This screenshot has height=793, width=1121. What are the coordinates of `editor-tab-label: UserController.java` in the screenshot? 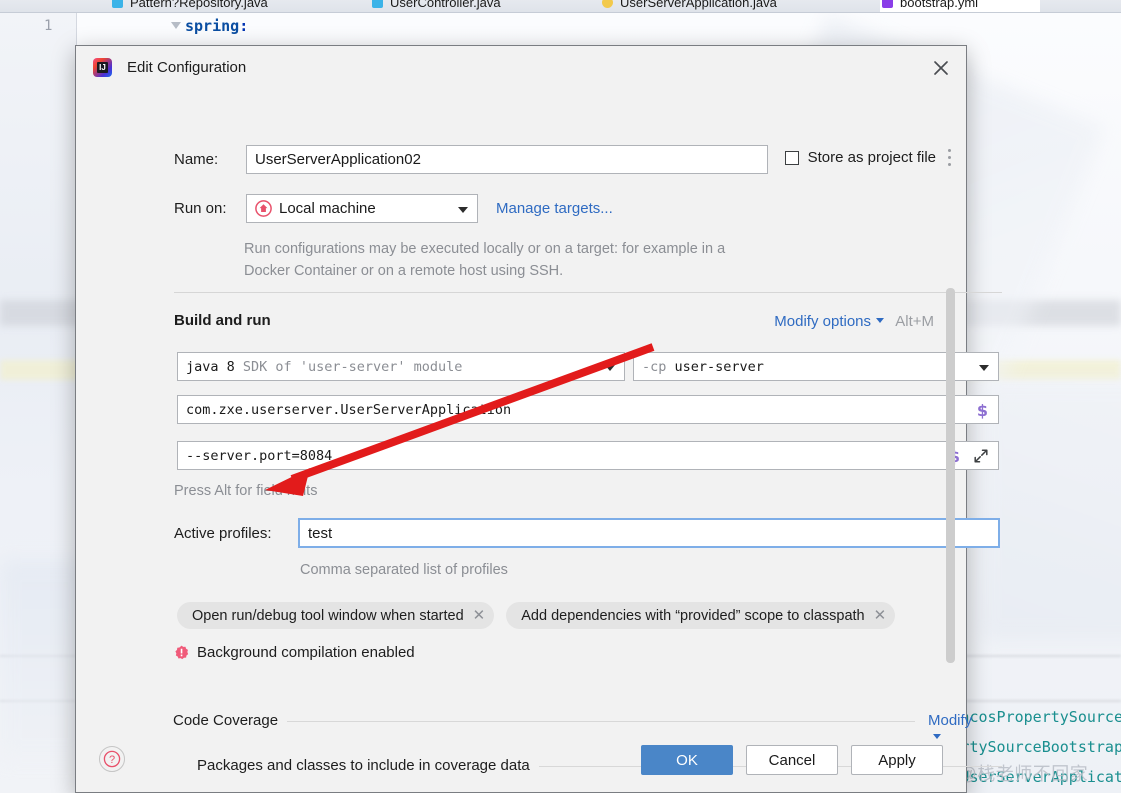 It's located at (445, 5).